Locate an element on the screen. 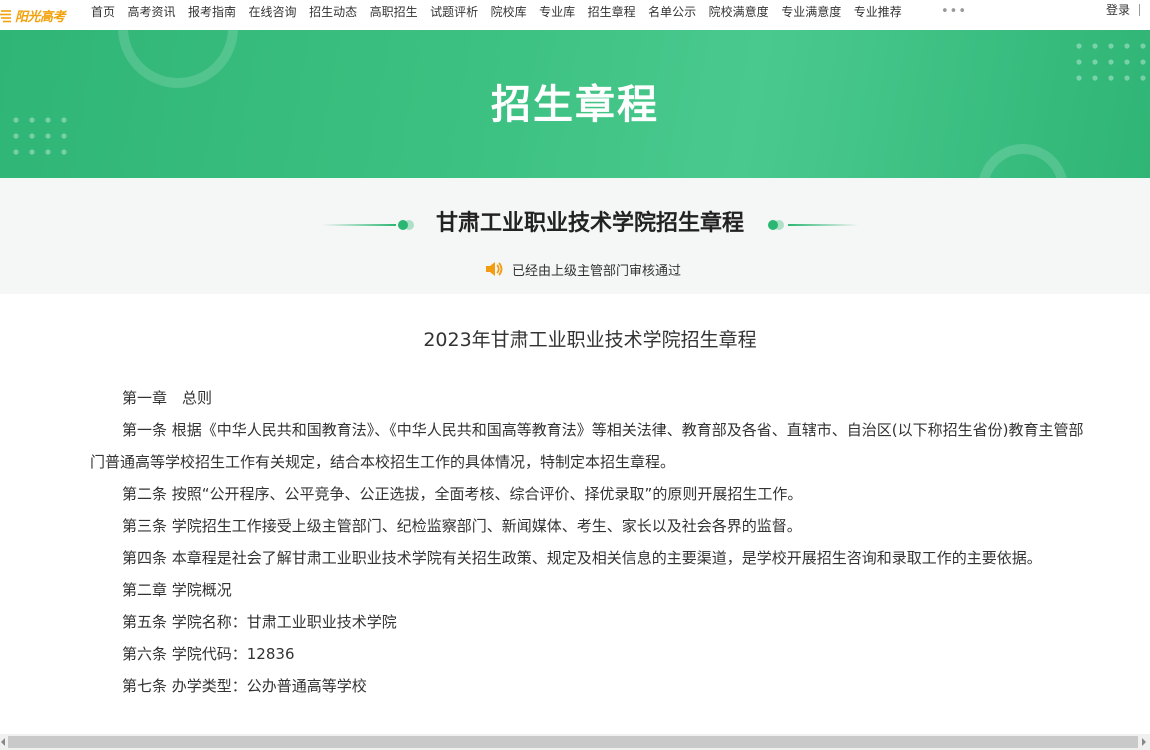 This screenshot has height=750, width=1150. nav-item: 院校库 is located at coordinates (509, 12).